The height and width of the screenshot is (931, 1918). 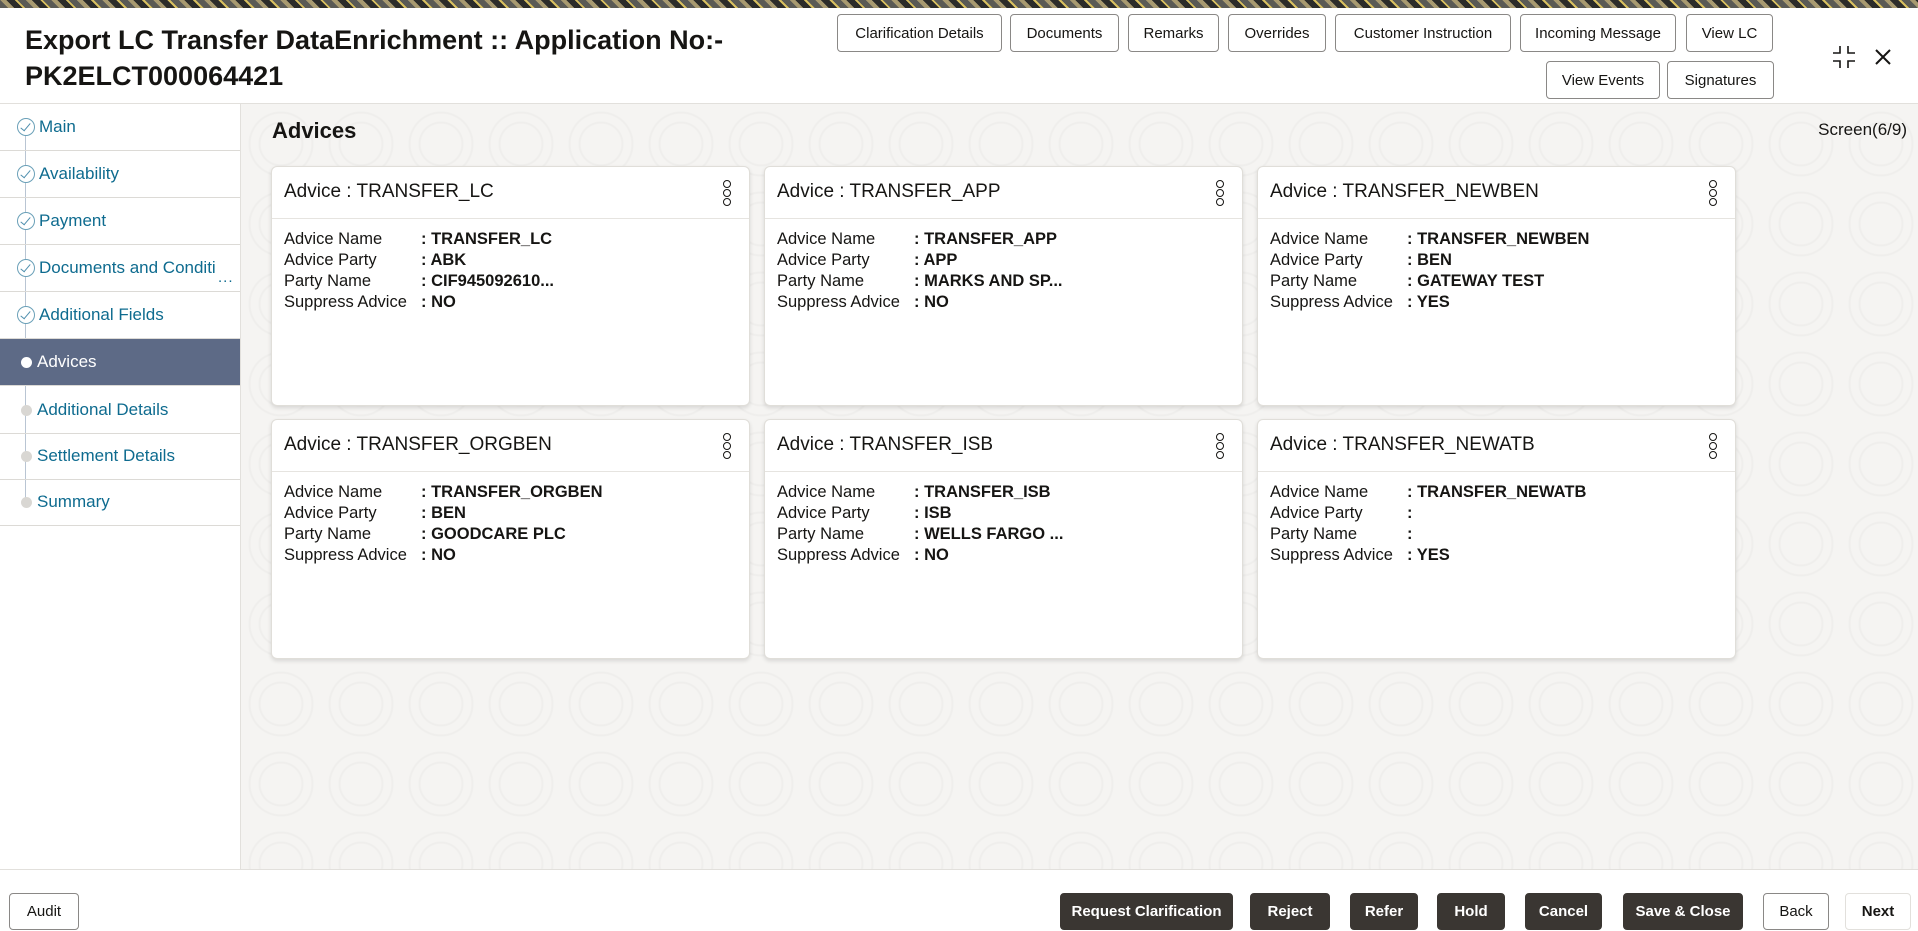 I want to click on sidebar-item-label: Additional Fields, so click(x=101, y=314).